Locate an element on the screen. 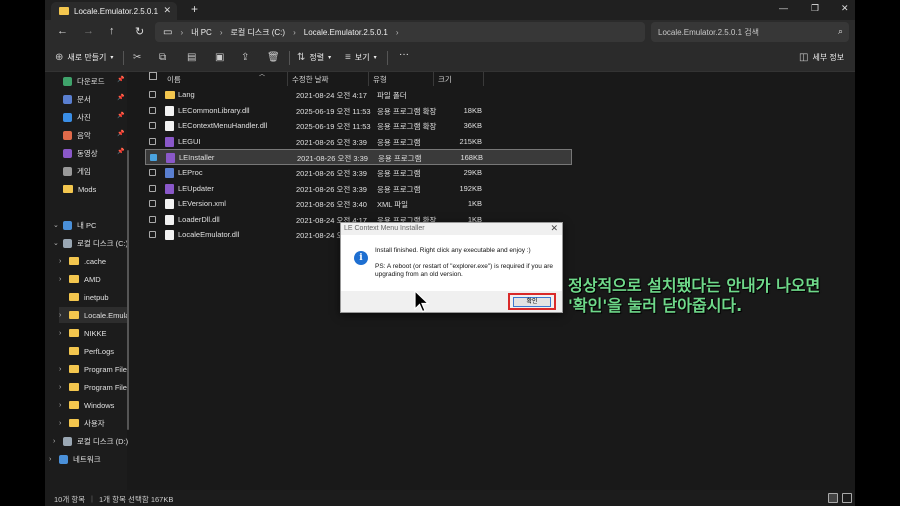 The width and height of the screenshot is (900, 506). sidebar-item-folder: inetpub is located at coordinates (93, 297).